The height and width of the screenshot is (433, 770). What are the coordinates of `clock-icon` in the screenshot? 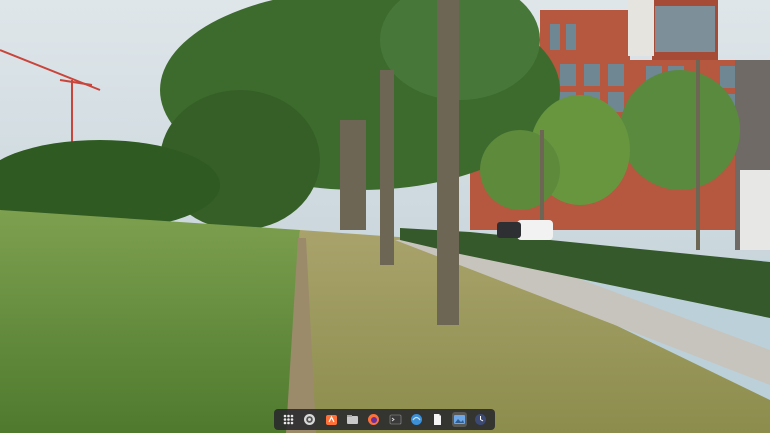 It's located at (480, 419).